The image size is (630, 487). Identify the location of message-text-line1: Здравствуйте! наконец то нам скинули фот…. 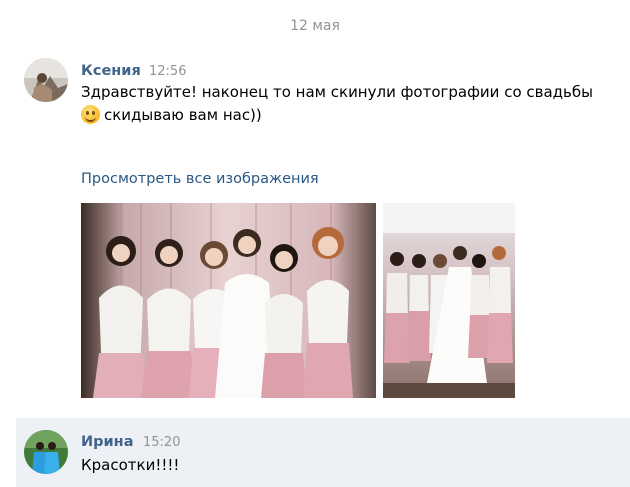
(337, 92).